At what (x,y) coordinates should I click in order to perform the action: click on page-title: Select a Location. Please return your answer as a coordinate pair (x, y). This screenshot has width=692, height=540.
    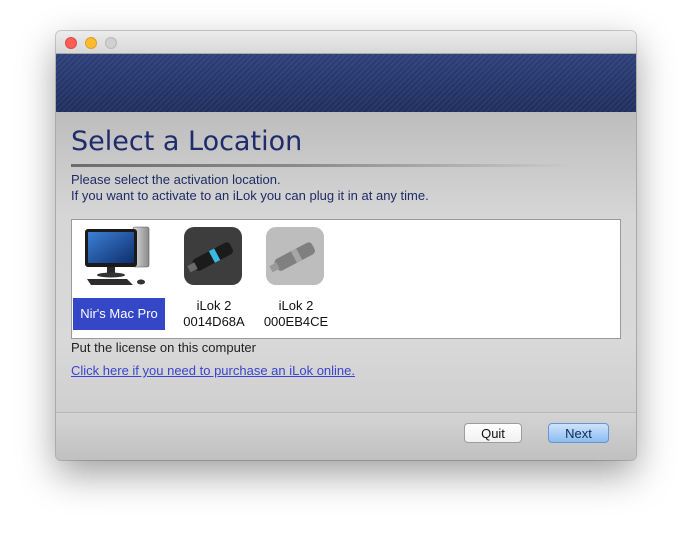
    Looking at the image, I should click on (187, 141).